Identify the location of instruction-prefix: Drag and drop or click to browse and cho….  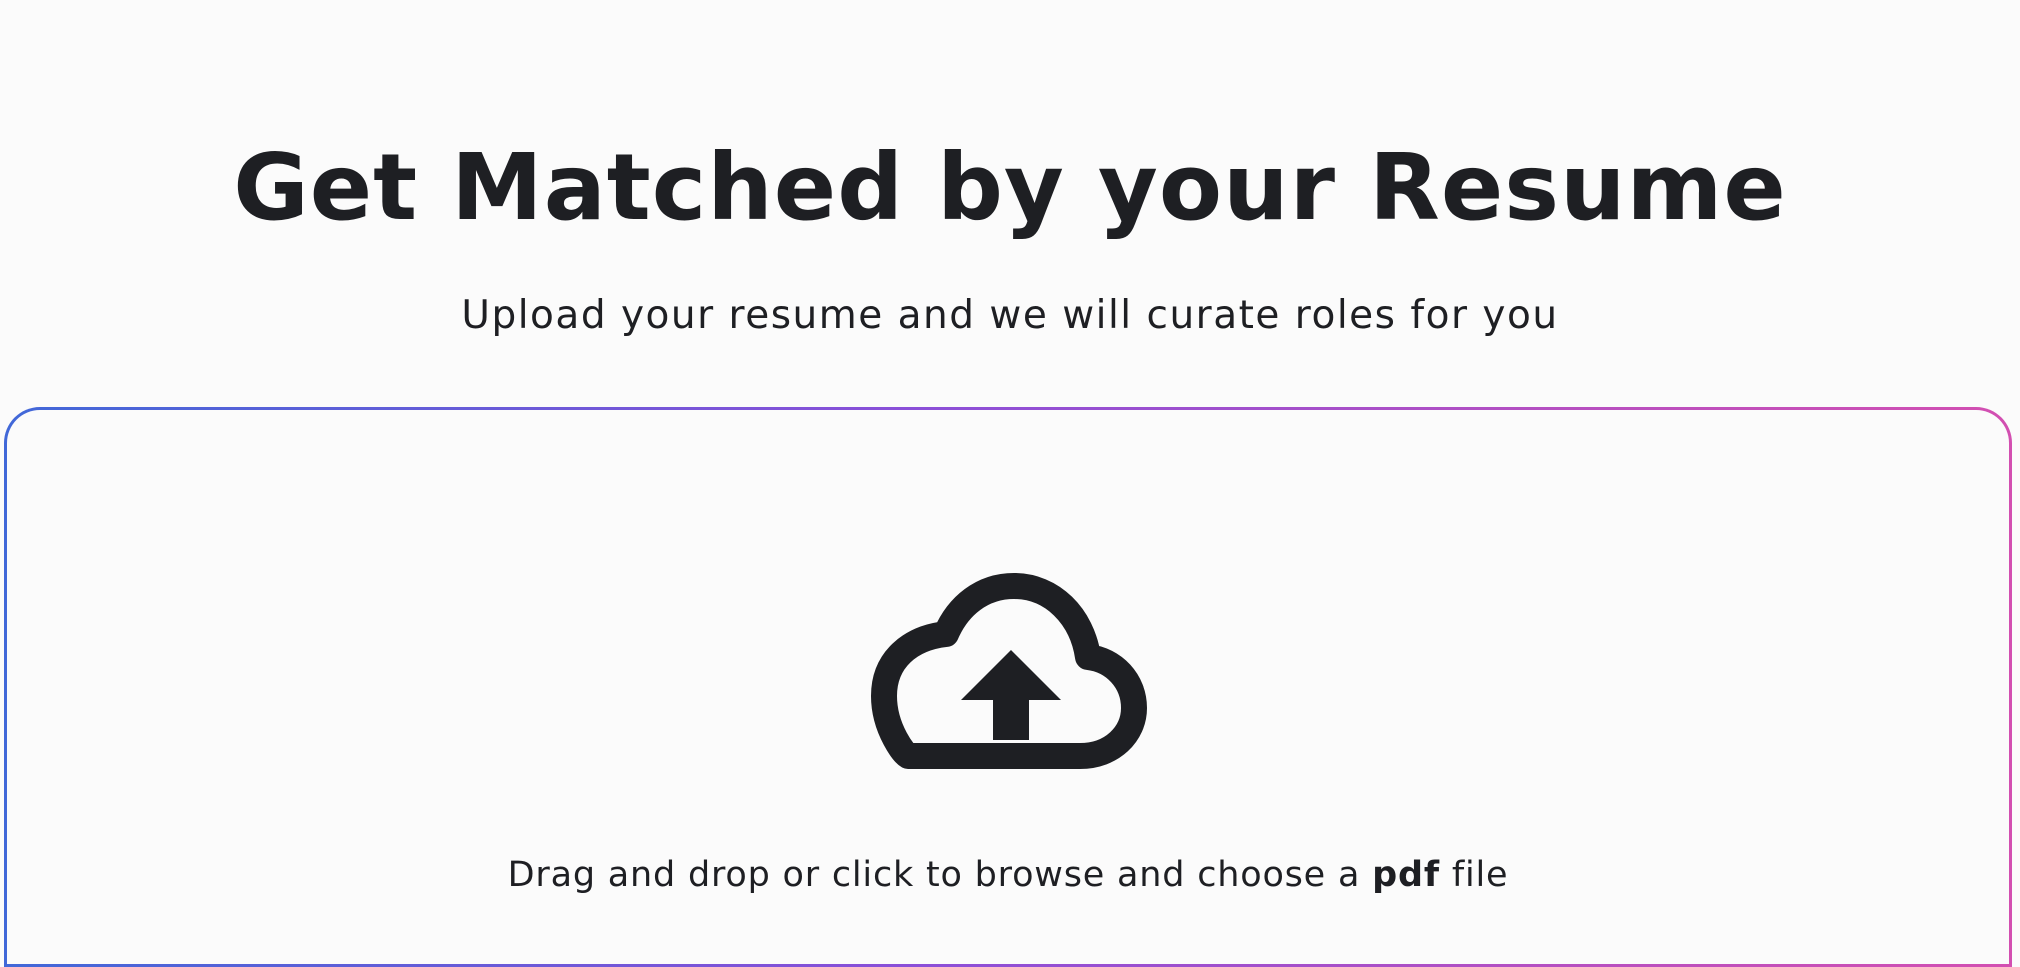
(934, 875).